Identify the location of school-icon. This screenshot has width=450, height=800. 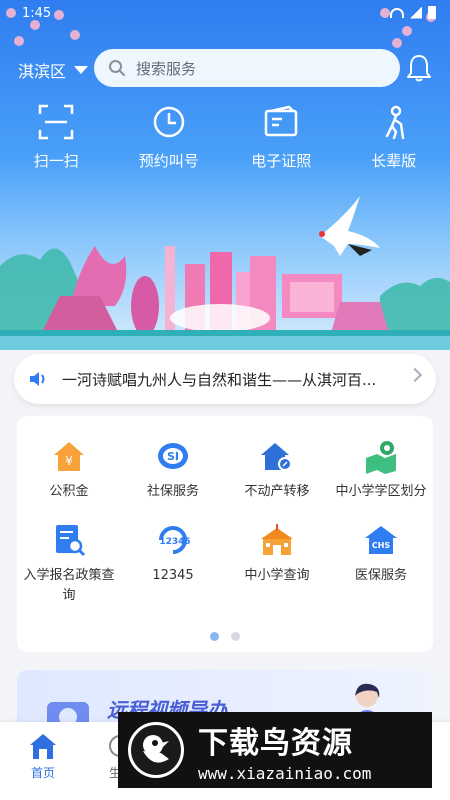
(277, 539).